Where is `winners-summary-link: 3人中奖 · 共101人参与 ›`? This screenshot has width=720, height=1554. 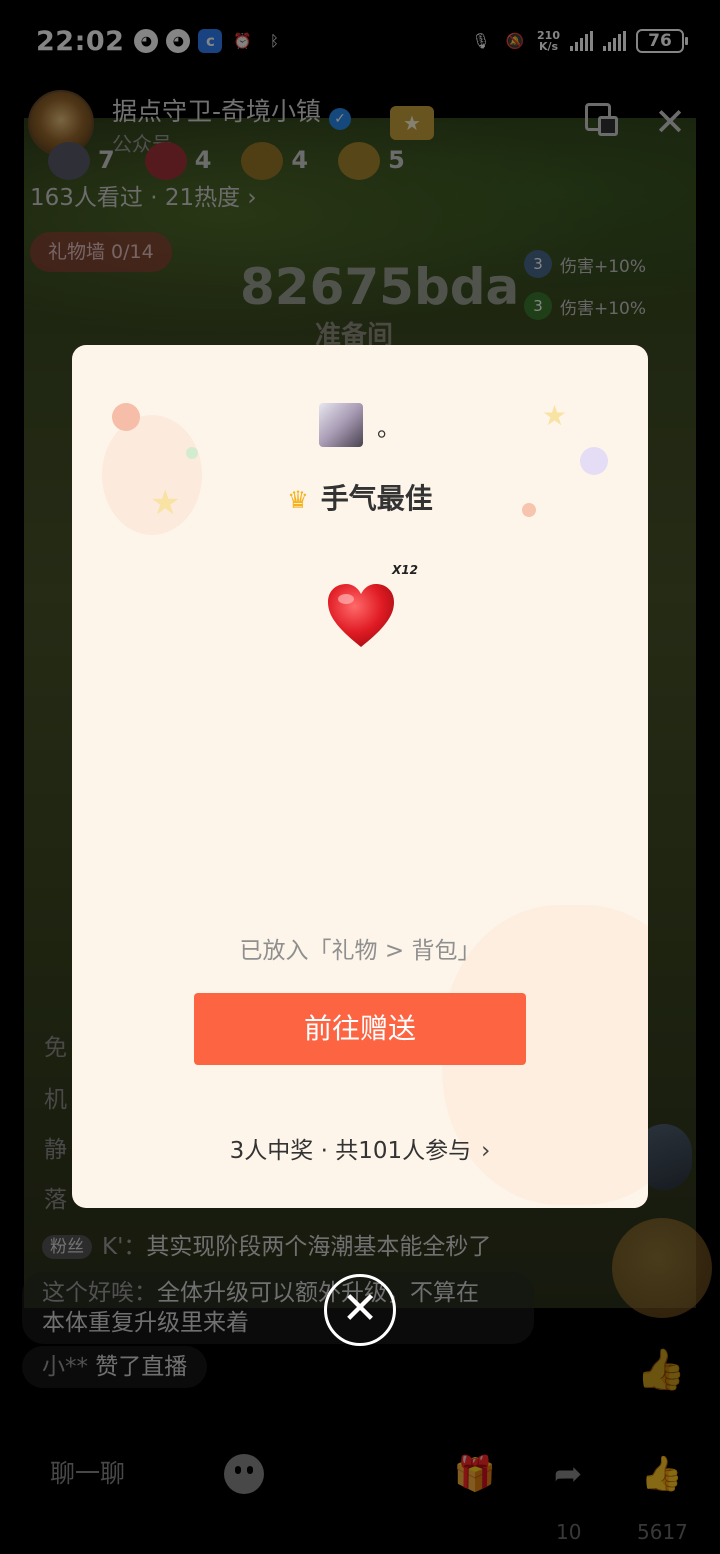 winners-summary-link: 3人中奖 · 共101人参与 › is located at coordinates (360, 1148).